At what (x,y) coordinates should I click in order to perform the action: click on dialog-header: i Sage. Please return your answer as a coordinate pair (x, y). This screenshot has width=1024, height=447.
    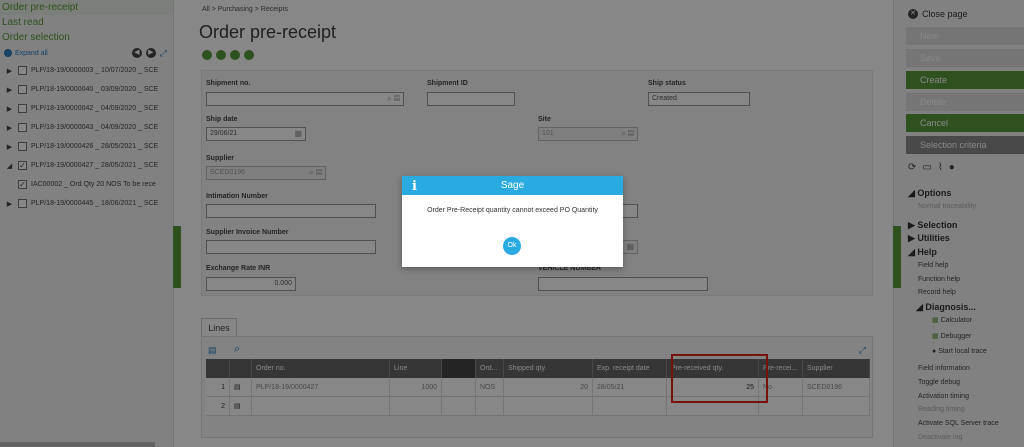
    Looking at the image, I should click on (512, 185).